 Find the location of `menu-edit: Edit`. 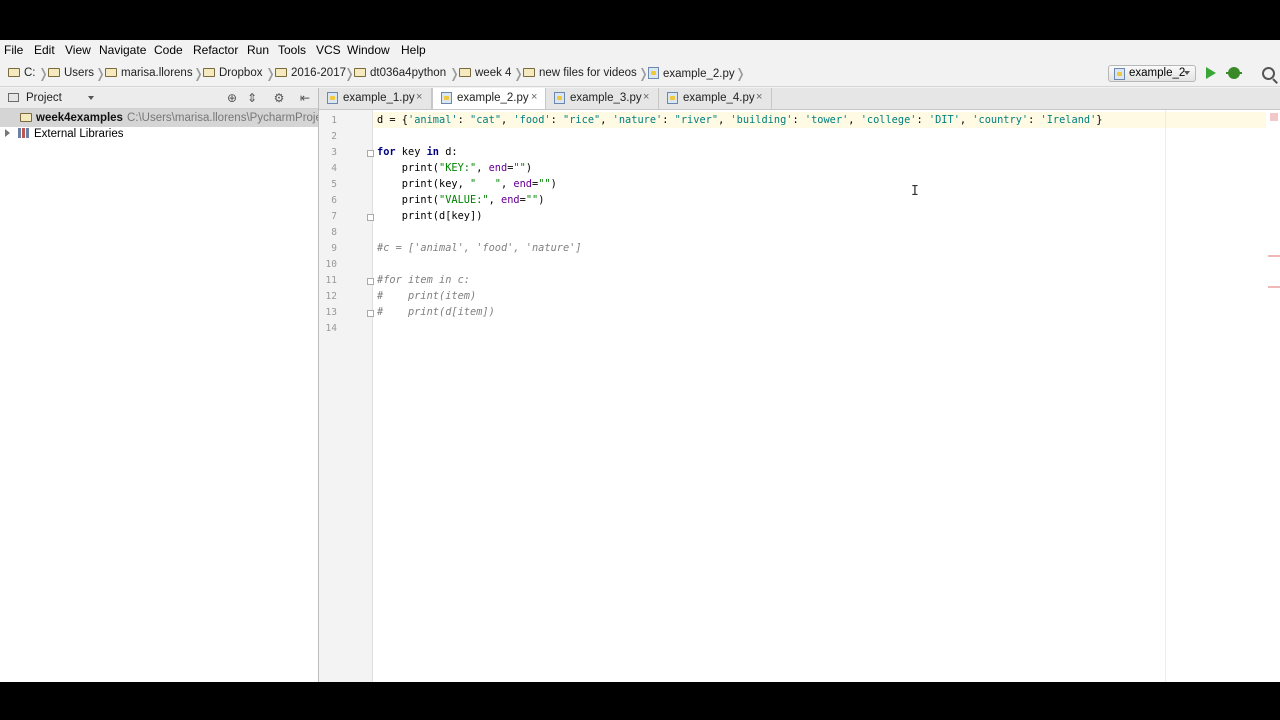

menu-edit: Edit is located at coordinates (44, 50).